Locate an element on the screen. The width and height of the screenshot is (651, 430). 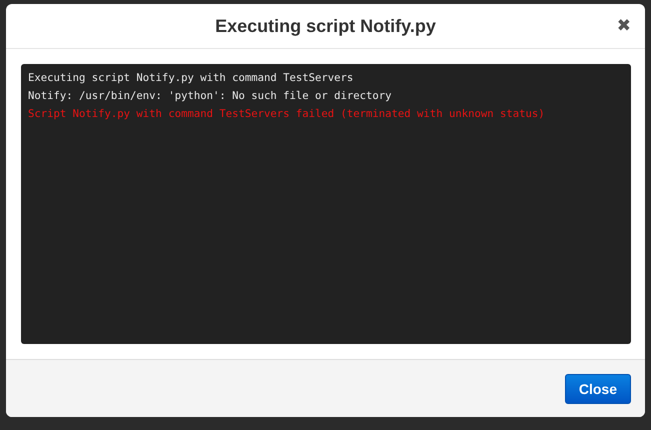
log-line: Script Notify.py with command TestServers failed (terminated with unknown status) is located at coordinates (287, 114).